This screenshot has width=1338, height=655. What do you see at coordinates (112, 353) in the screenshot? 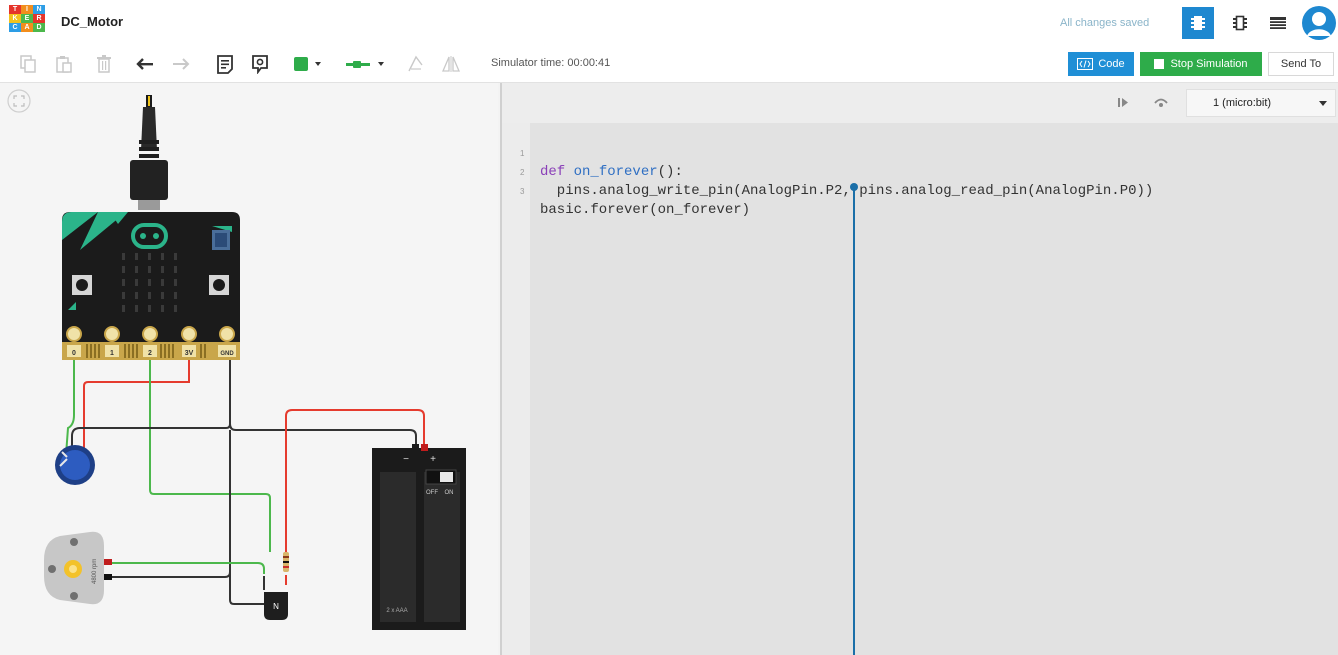
I see `pin-label-1: 1` at bounding box center [112, 353].